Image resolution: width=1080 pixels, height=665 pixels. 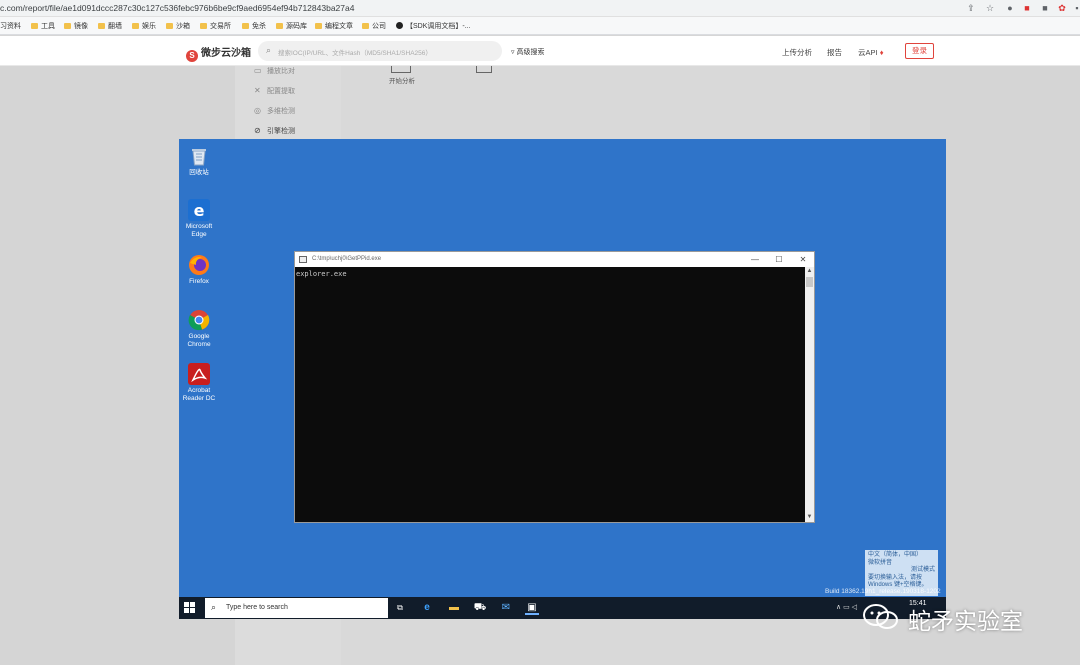 What do you see at coordinates (199, 265) in the screenshot?
I see `firefox-icon` at bounding box center [199, 265].